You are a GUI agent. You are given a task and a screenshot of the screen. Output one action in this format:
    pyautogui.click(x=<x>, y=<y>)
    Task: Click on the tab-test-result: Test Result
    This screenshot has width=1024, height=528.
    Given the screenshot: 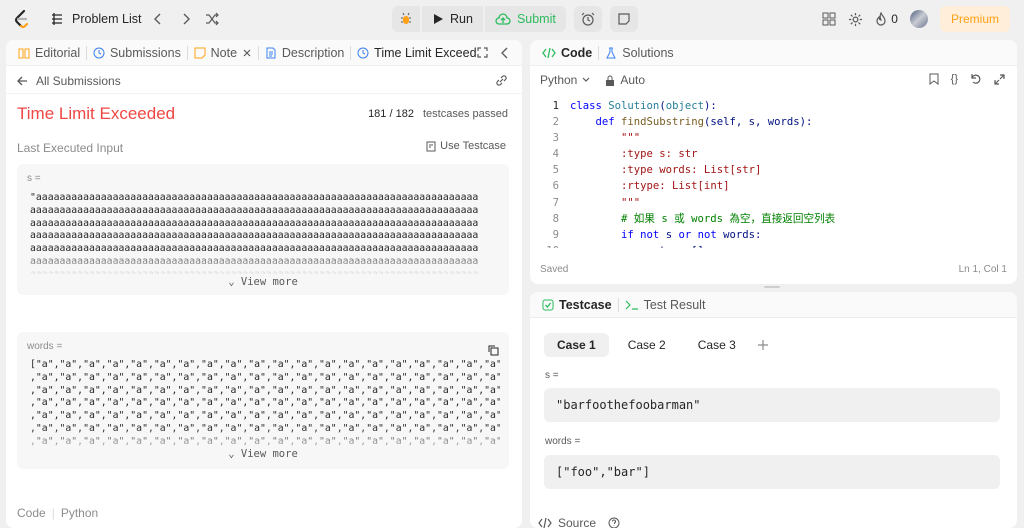 What is the action you would take?
    pyautogui.click(x=665, y=305)
    